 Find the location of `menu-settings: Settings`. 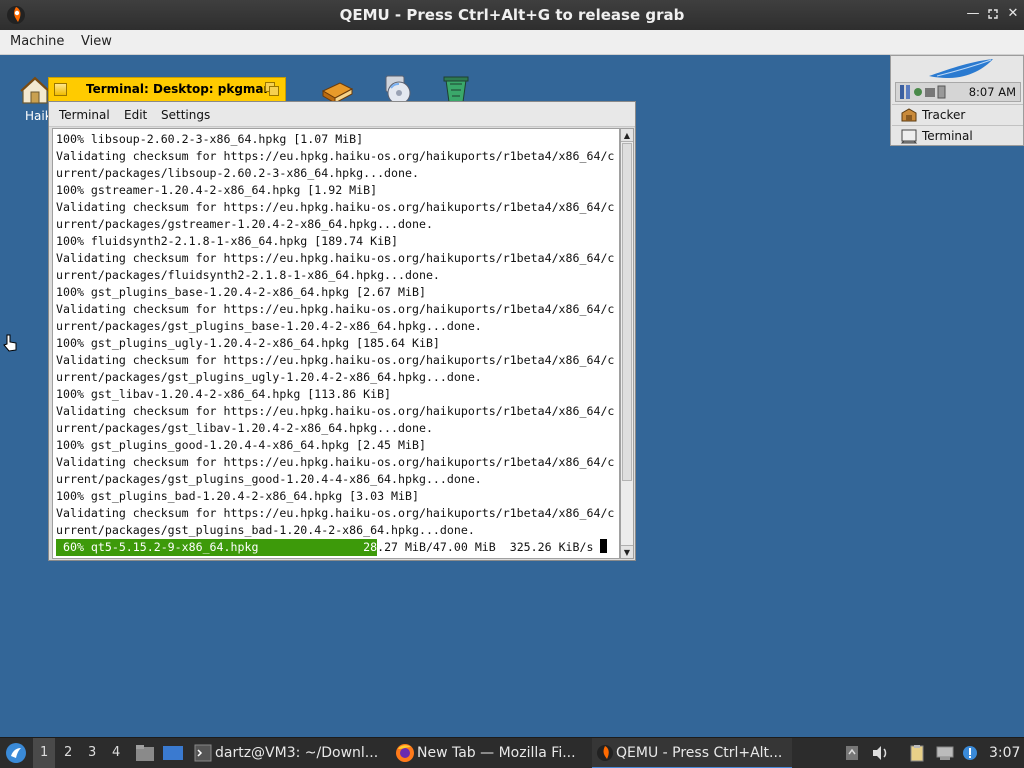

menu-settings: Settings is located at coordinates (185, 115).